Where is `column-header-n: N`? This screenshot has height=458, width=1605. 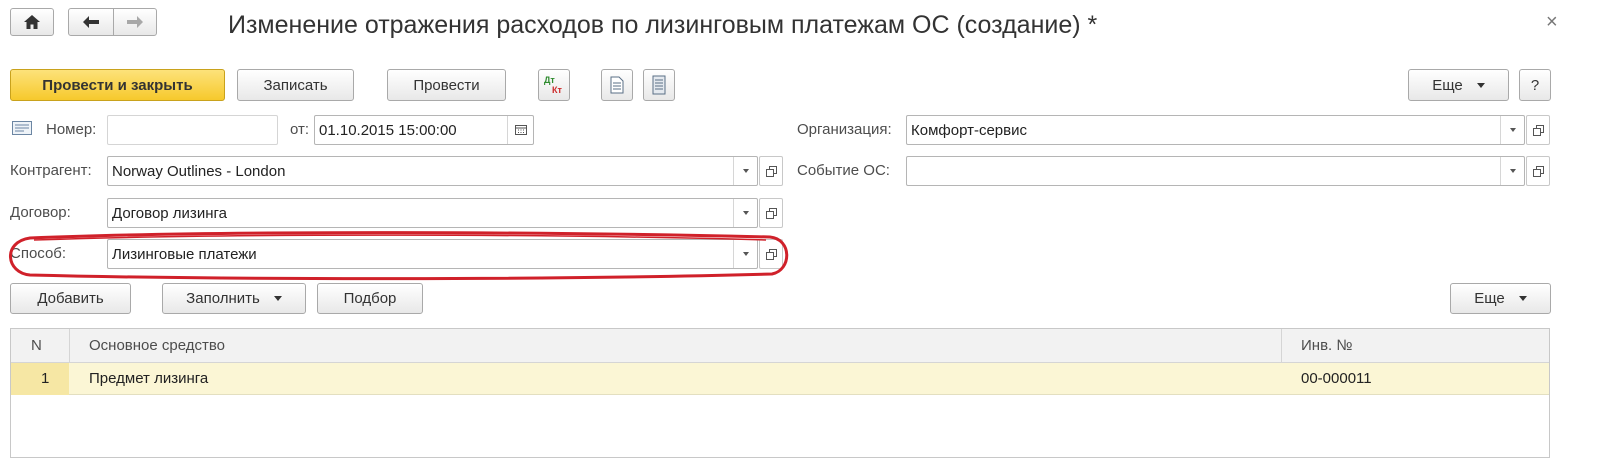 column-header-n: N is located at coordinates (36, 346).